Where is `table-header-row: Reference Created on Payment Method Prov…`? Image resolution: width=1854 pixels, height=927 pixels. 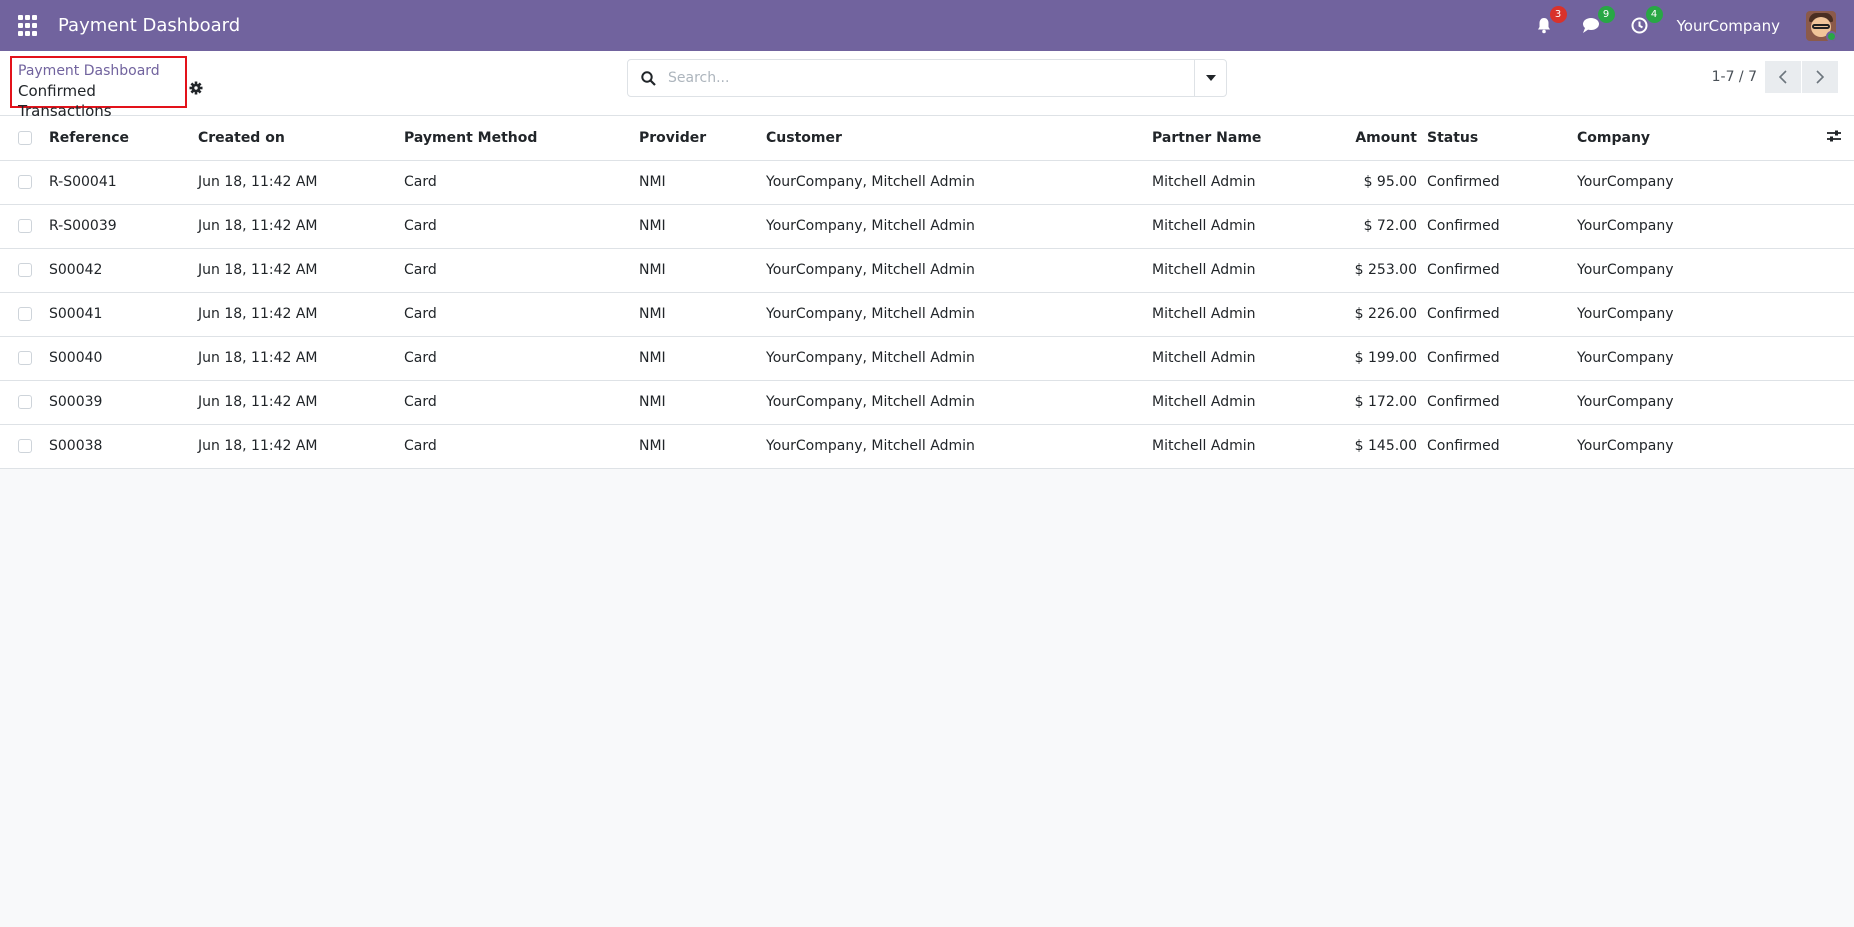
table-header-row: Reference Created on Payment Method Prov… is located at coordinates (927, 138).